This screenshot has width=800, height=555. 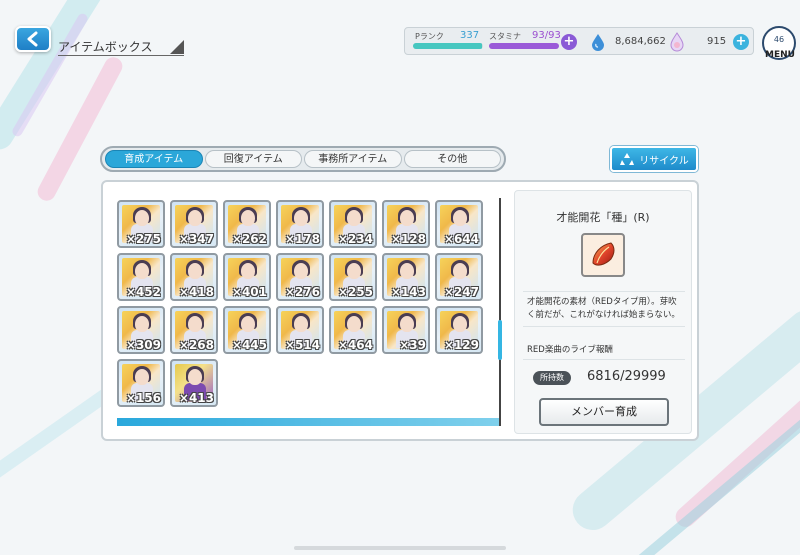 I want to click on item-quantity: ×514, so click(x=302, y=345).